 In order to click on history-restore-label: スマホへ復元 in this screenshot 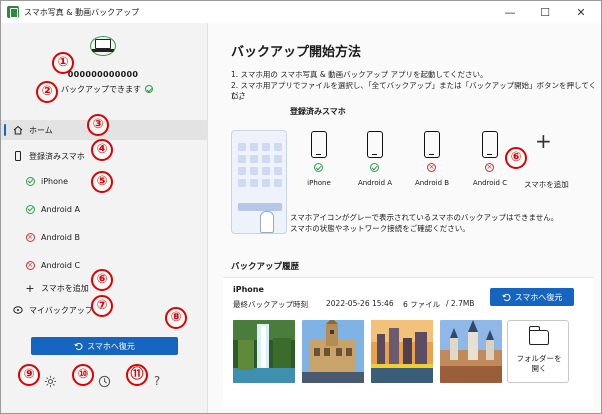, I will do `click(538, 297)`.